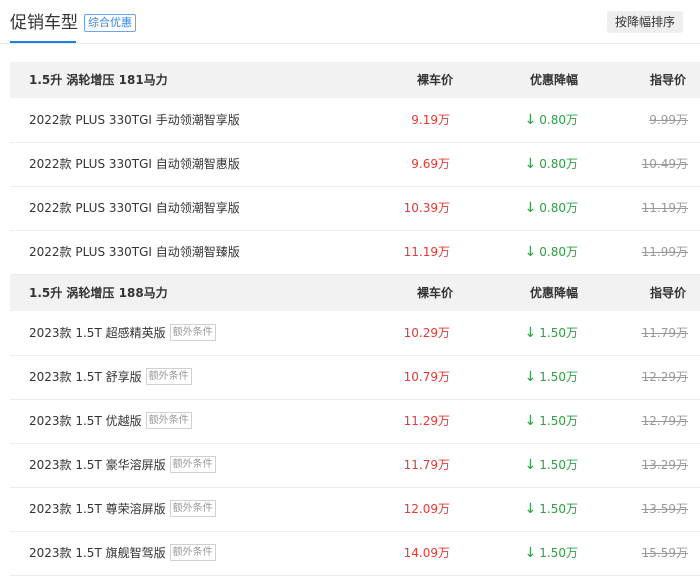  Describe the element at coordinates (134, 120) in the screenshot. I see `trim-name: 2022款 PLUS 330TGI 手动领潮智享版` at that location.